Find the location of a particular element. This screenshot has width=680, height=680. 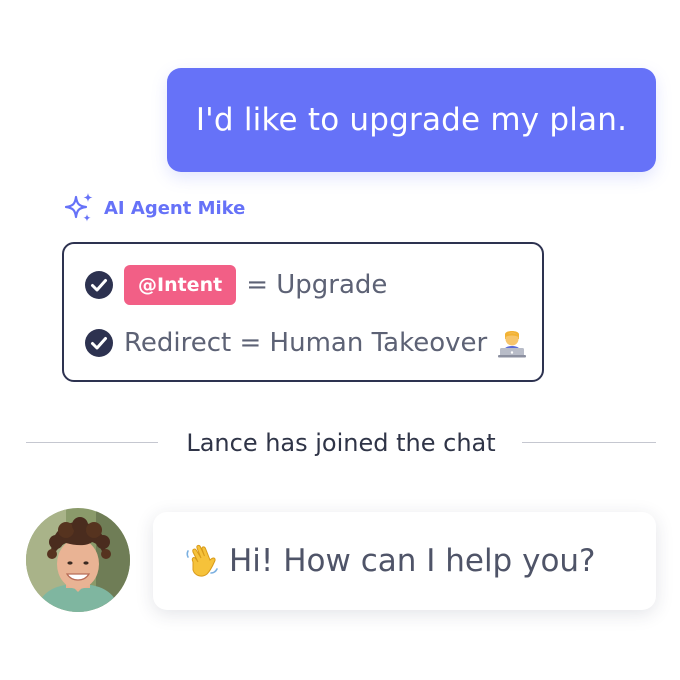

join-notice: Lance has joined the chat is located at coordinates (341, 443).